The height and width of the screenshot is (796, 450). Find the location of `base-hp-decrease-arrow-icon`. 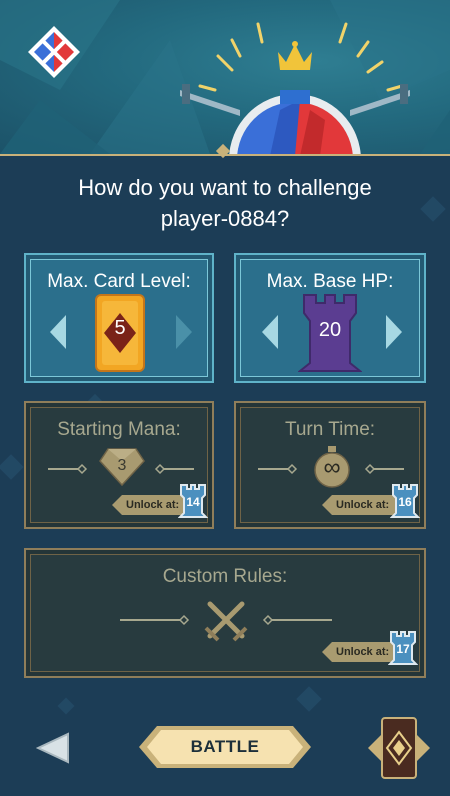

base-hp-decrease-arrow-icon is located at coordinates (271, 332).